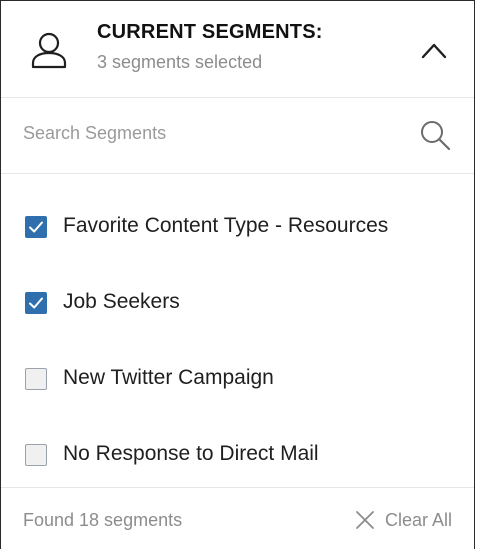  Describe the element at coordinates (434, 50) in the screenshot. I see `chevron-up-icon` at that location.